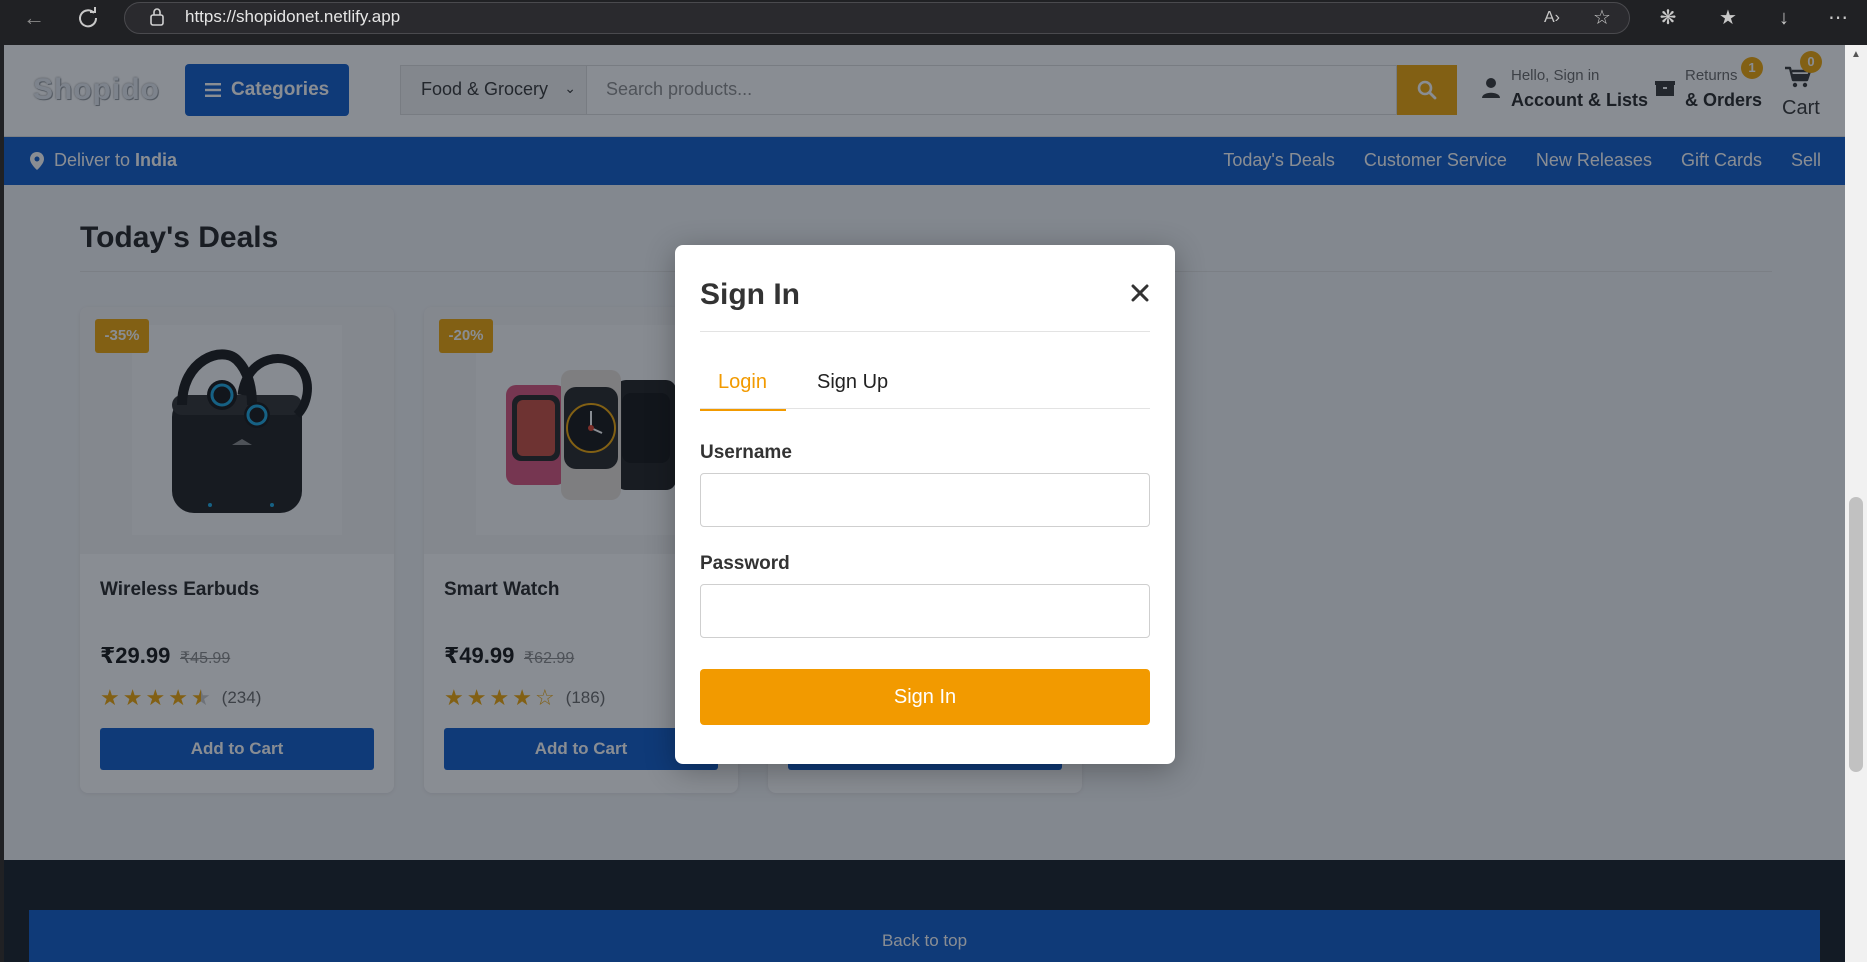 This screenshot has width=1867, height=962. What do you see at coordinates (1784, 18) in the screenshot?
I see `downloads-icon: ↓` at bounding box center [1784, 18].